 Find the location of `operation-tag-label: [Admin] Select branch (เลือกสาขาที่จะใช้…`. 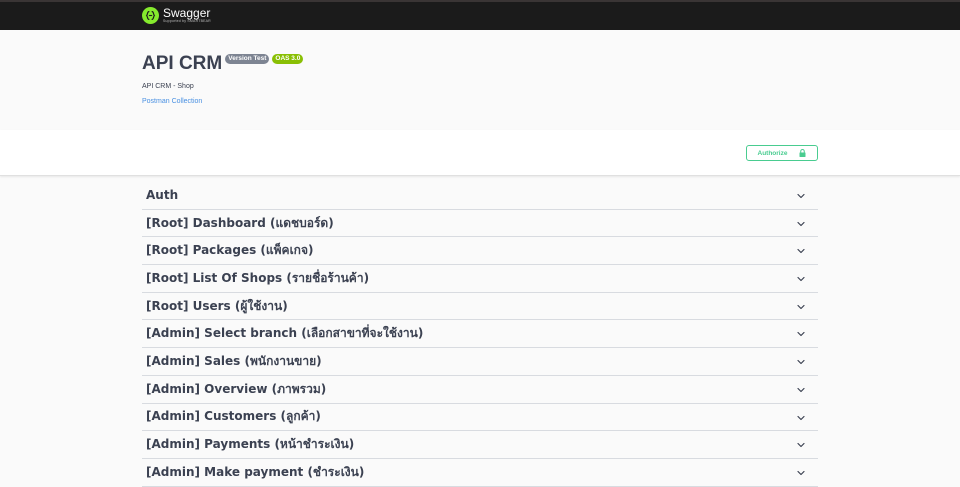

operation-tag-label: [Admin] Select branch (เลือกสาขาที่จะใช้… is located at coordinates (285, 333).